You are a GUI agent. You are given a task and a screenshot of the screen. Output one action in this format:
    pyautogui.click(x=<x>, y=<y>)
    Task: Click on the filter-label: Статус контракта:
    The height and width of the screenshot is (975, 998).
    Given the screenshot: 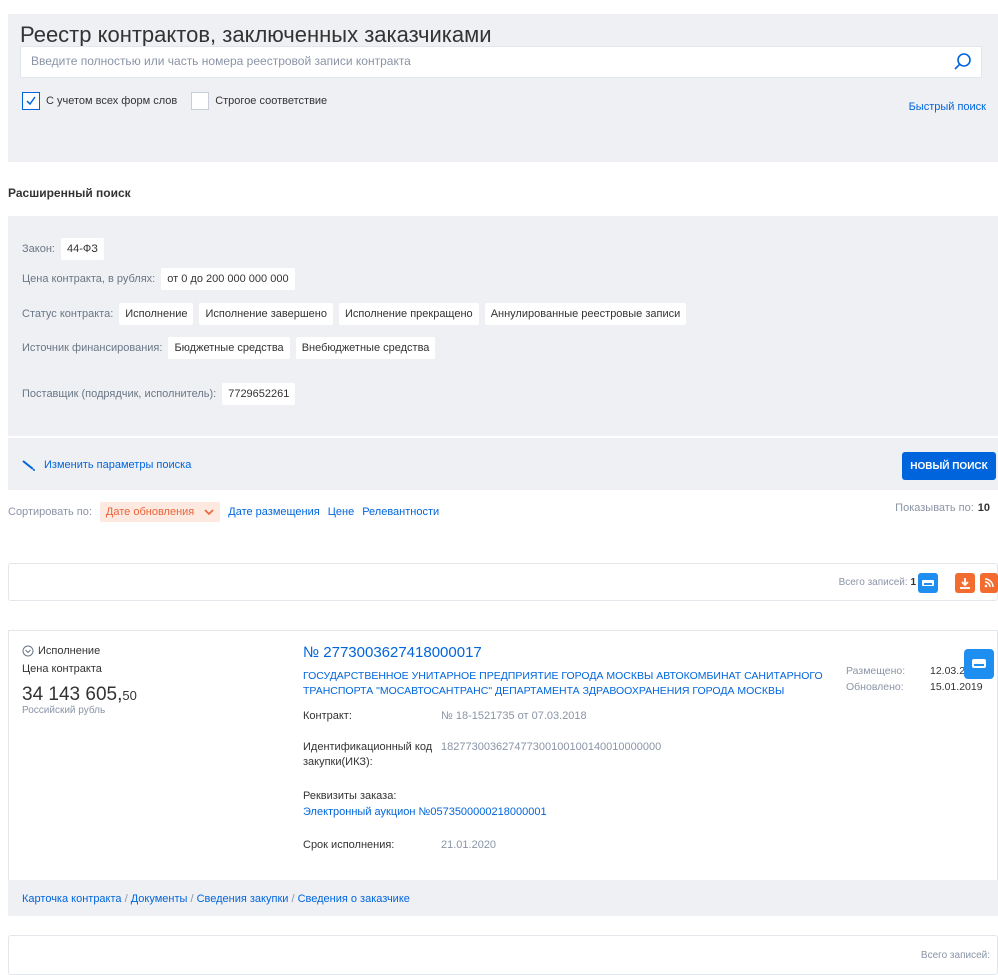 What is the action you would take?
    pyautogui.click(x=68, y=314)
    